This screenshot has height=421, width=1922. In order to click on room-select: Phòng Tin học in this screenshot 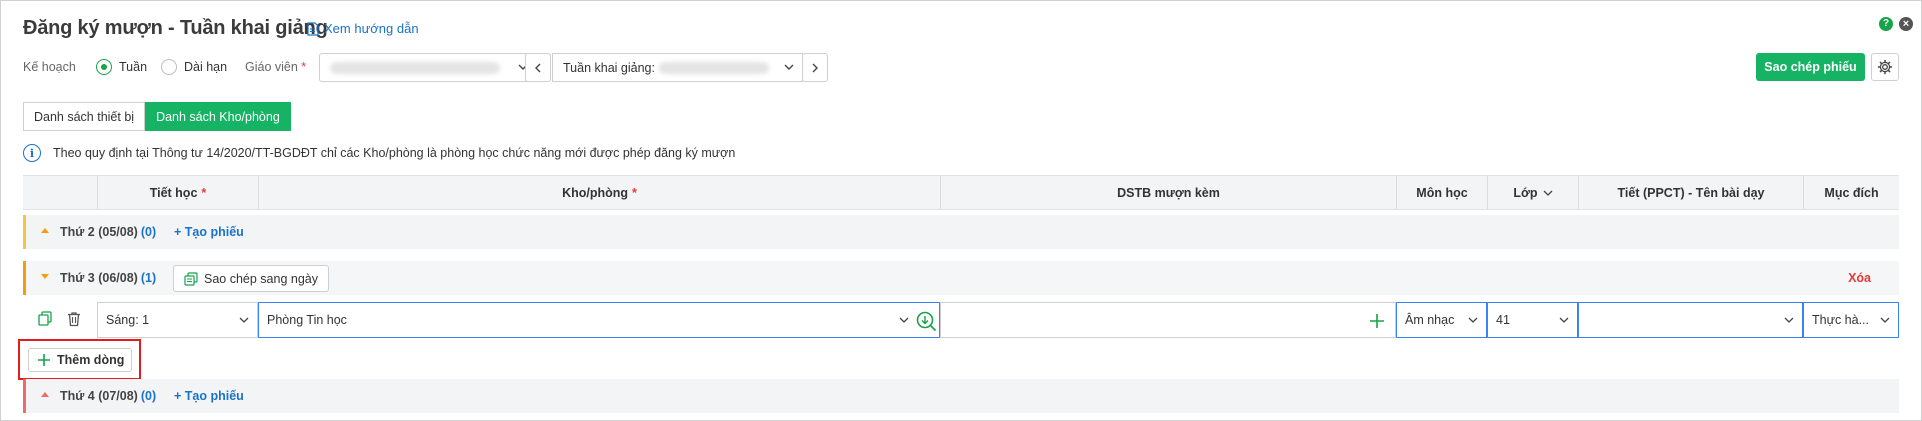, I will do `click(599, 320)`.